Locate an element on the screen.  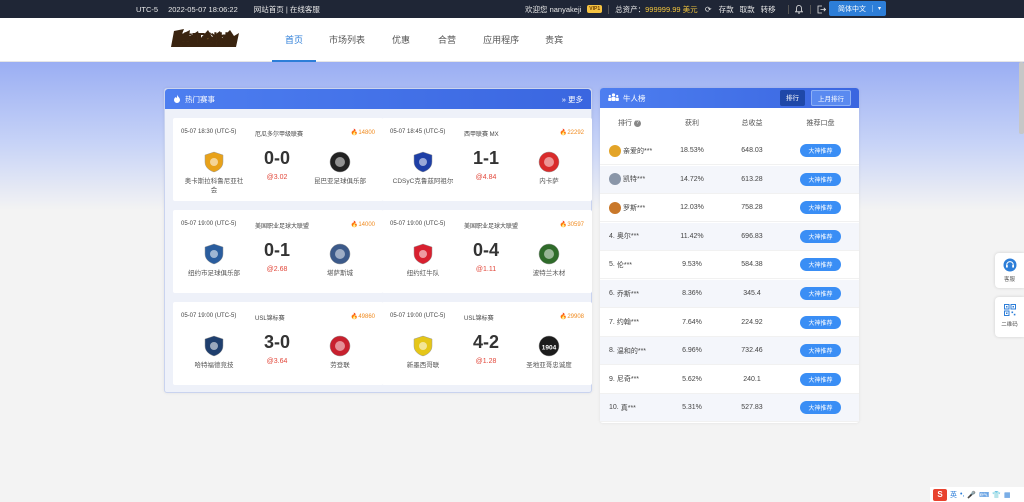
user-profit: 11.42% is located at coordinates (692, 236).